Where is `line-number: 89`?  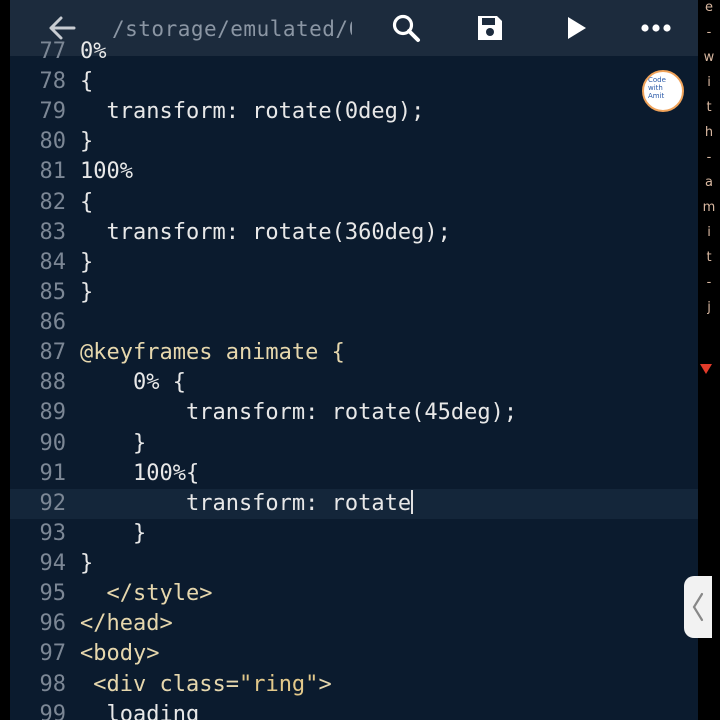 line-number: 89 is located at coordinates (53, 413).